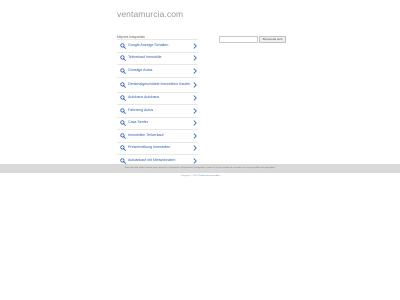  What do you see at coordinates (272, 39) in the screenshot?
I see `search-button: Búsqueda web` at bounding box center [272, 39].